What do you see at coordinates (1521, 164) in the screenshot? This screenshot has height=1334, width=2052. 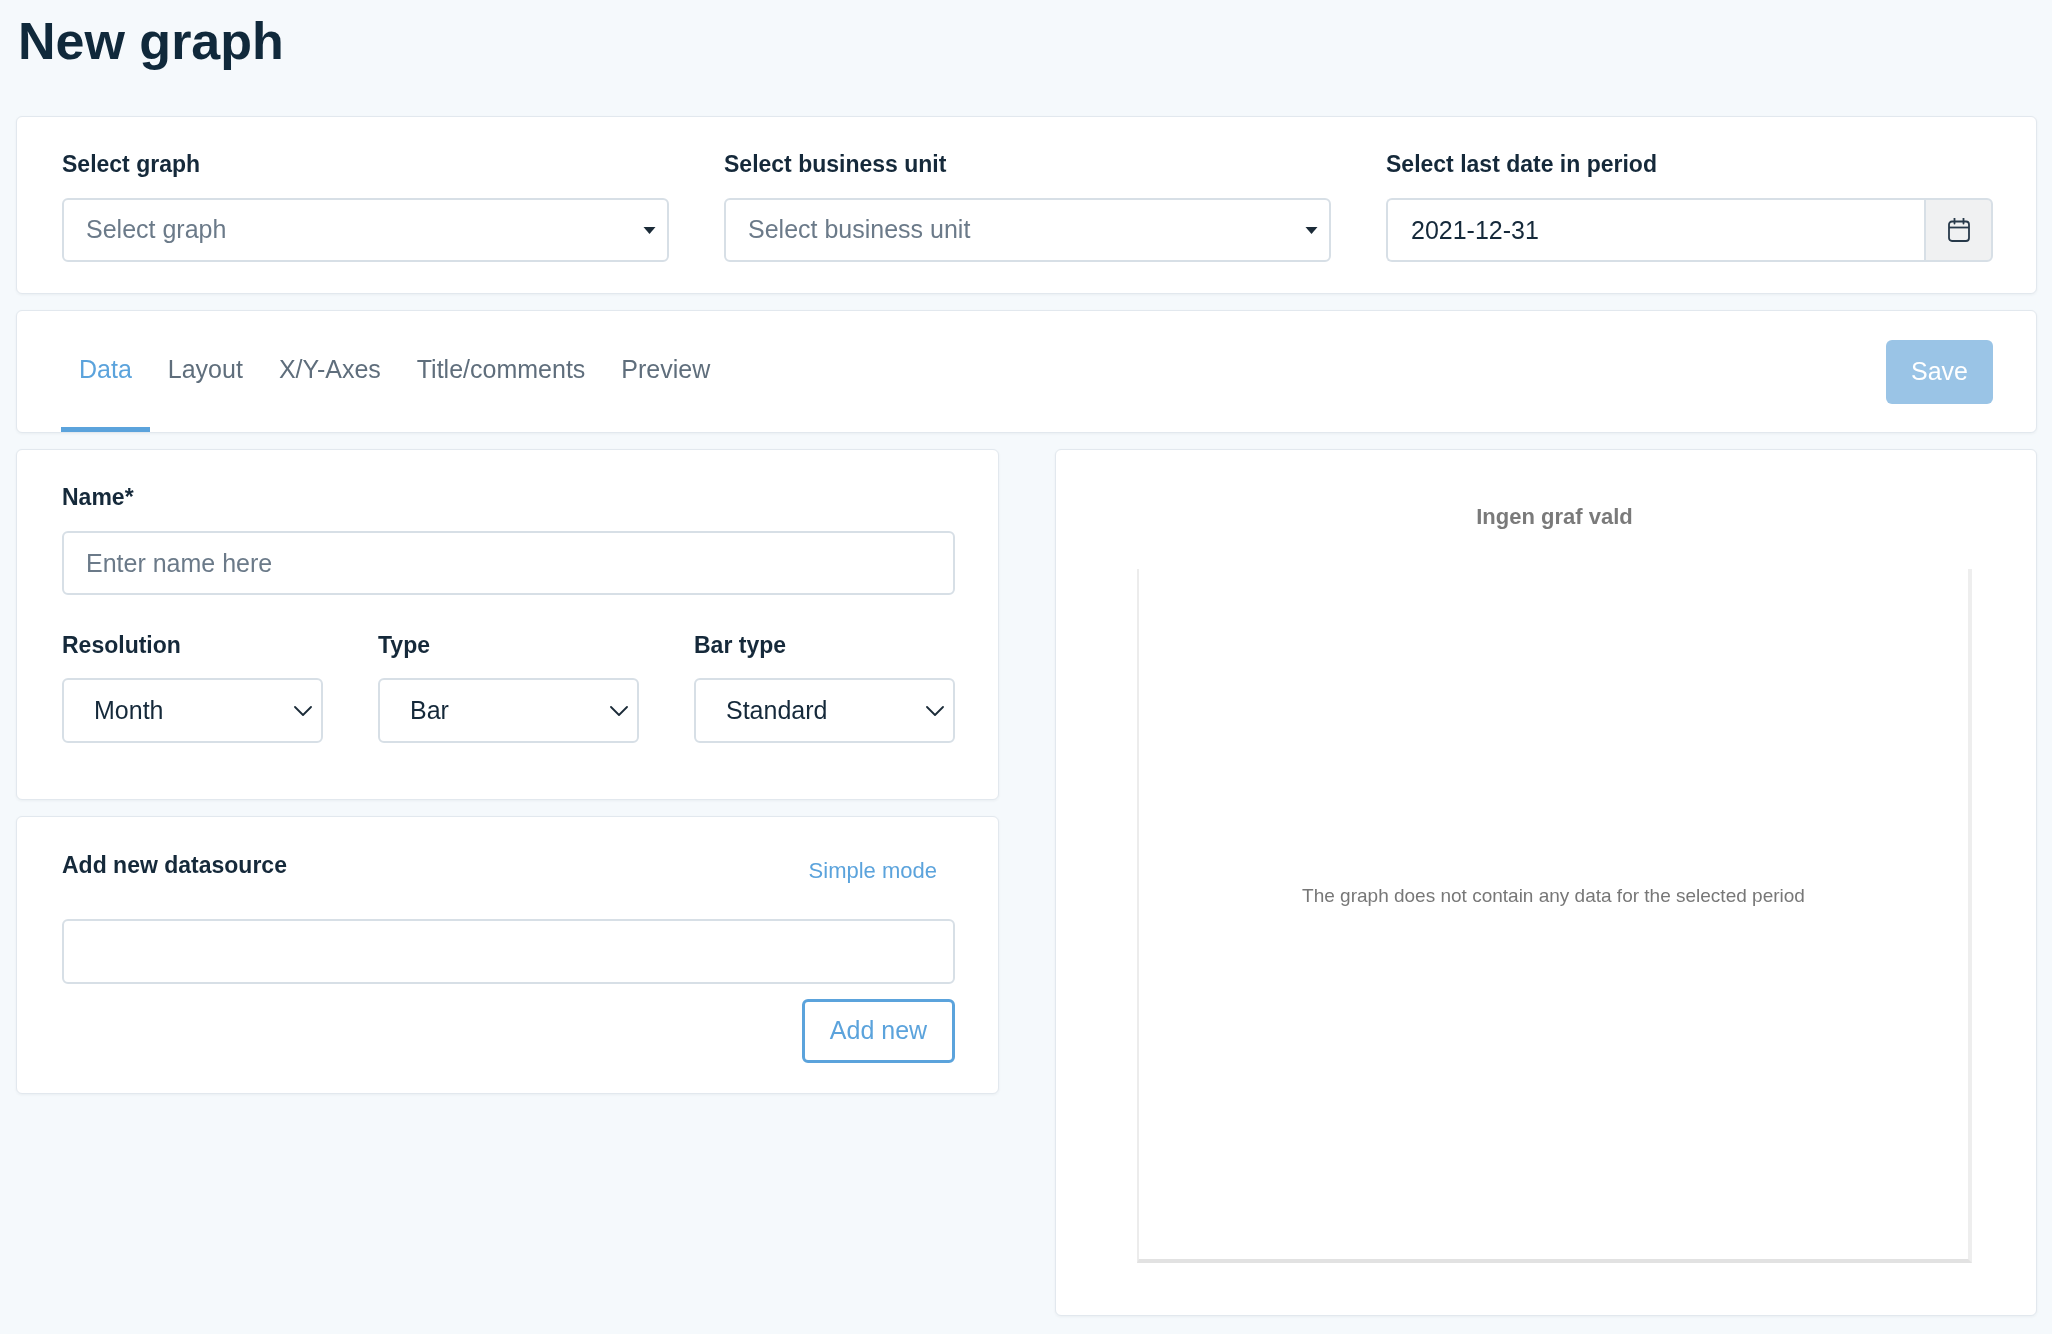 I see `field-label: Select last date in period` at bounding box center [1521, 164].